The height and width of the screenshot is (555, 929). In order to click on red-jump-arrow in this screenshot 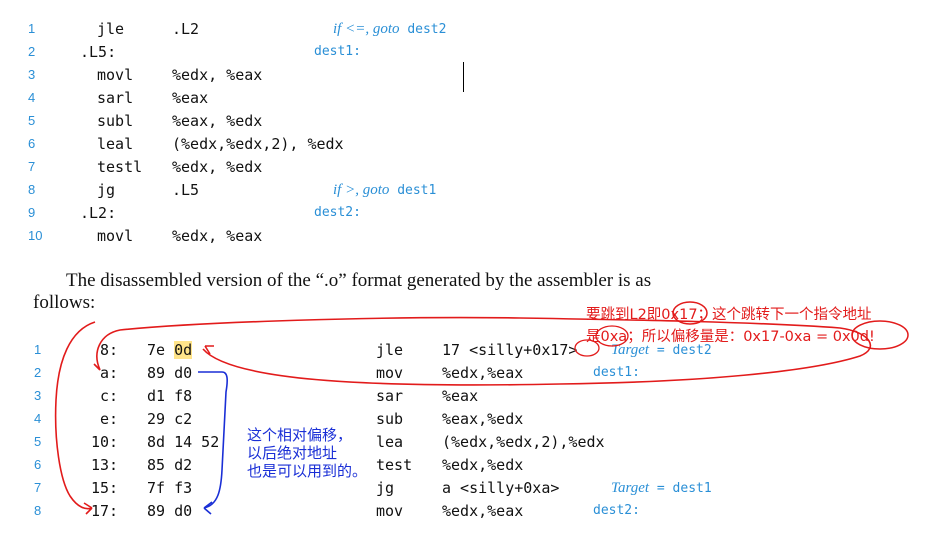, I will do `click(482, 351)`.